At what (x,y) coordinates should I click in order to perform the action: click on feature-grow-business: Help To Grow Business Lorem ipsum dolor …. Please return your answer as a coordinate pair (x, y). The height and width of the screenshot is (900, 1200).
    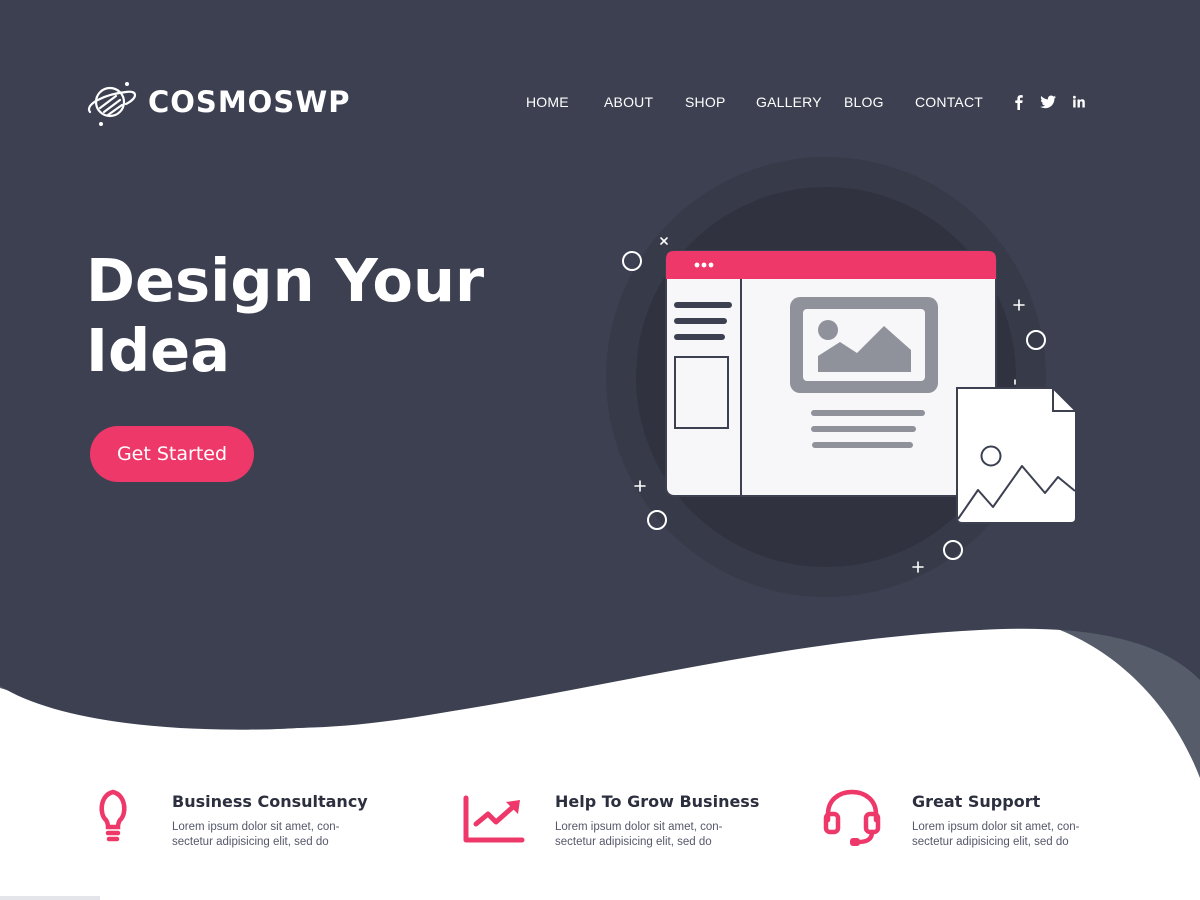
    Looking at the image, I should click on (627, 826).